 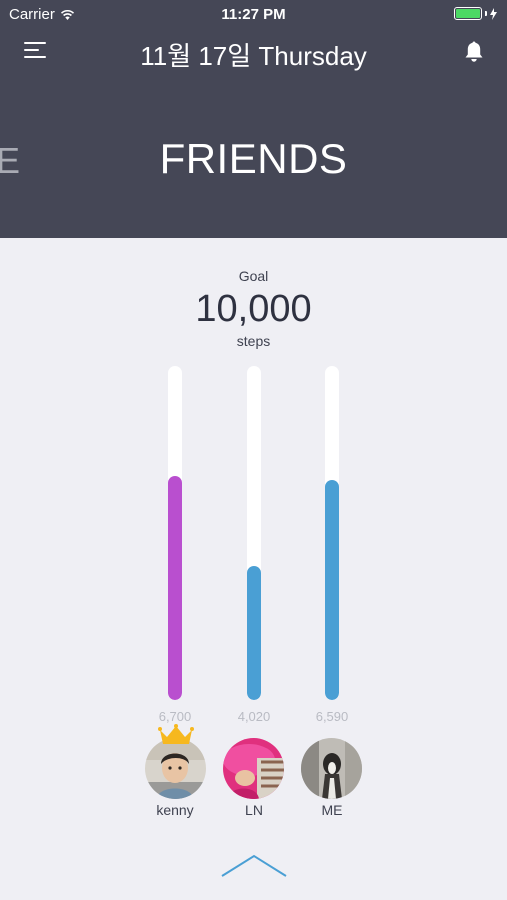 I want to click on section-title: FRIENDS, so click(x=253, y=158).